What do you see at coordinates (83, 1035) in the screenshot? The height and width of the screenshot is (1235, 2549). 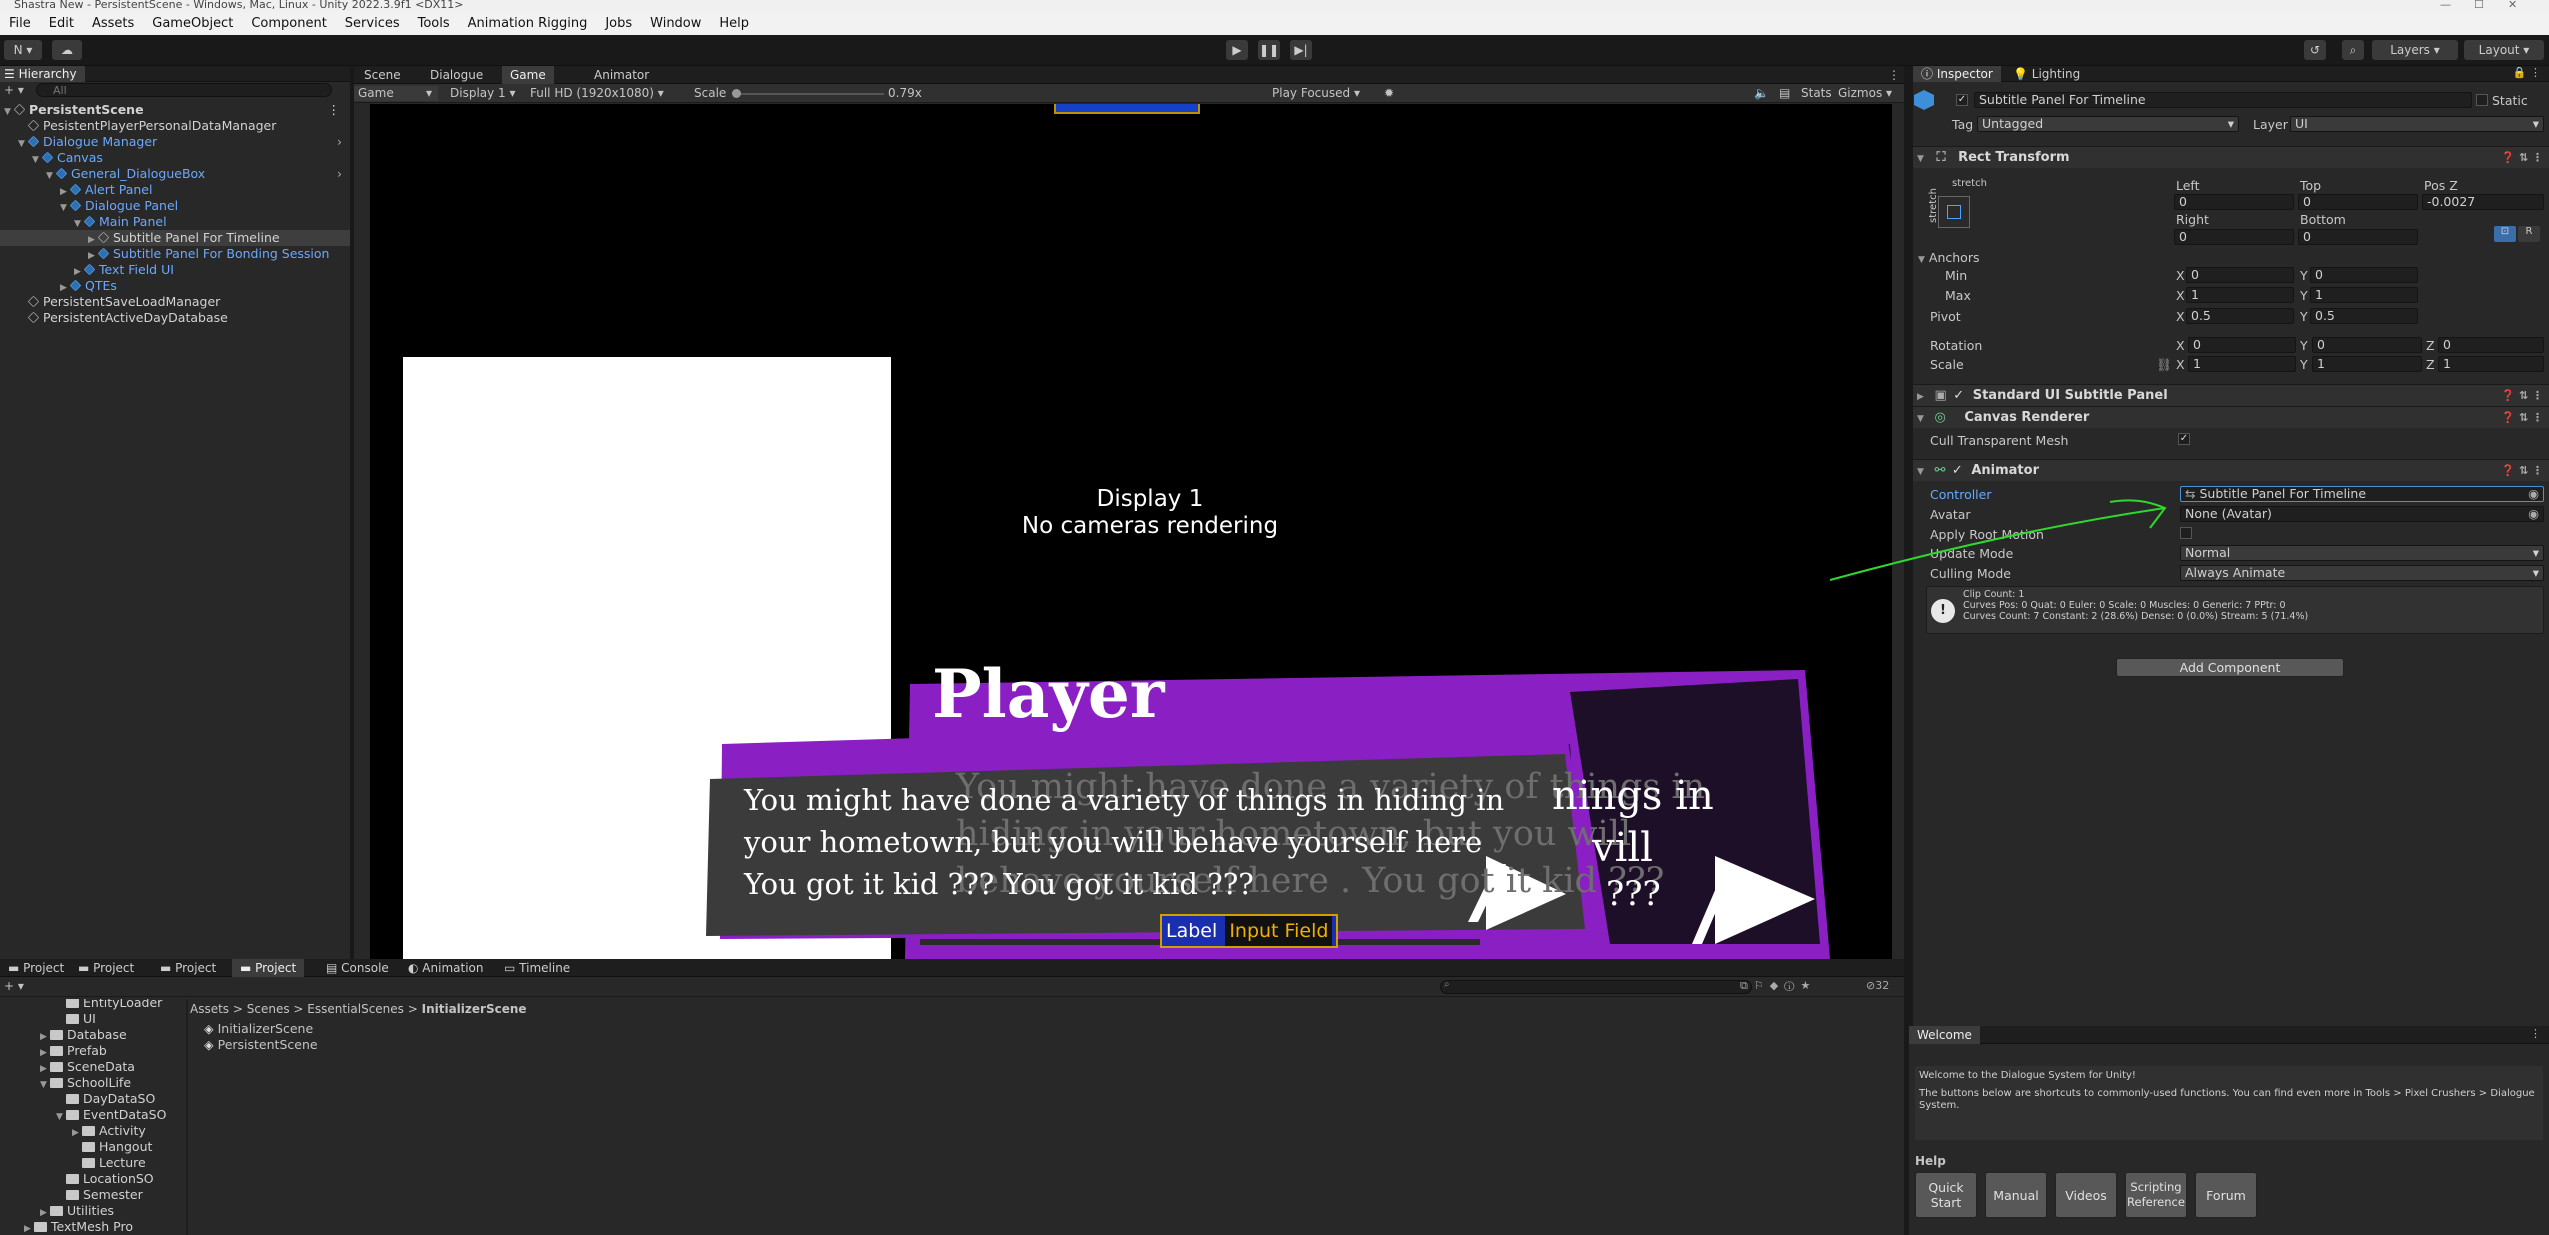 I see `project-folder: ▶ Database` at bounding box center [83, 1035].